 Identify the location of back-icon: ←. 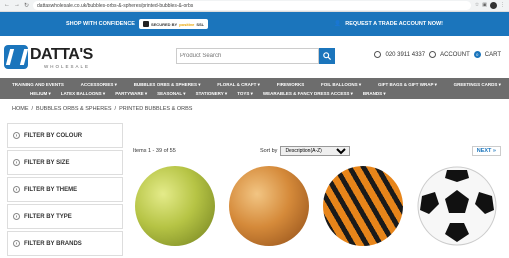
(7, 5).